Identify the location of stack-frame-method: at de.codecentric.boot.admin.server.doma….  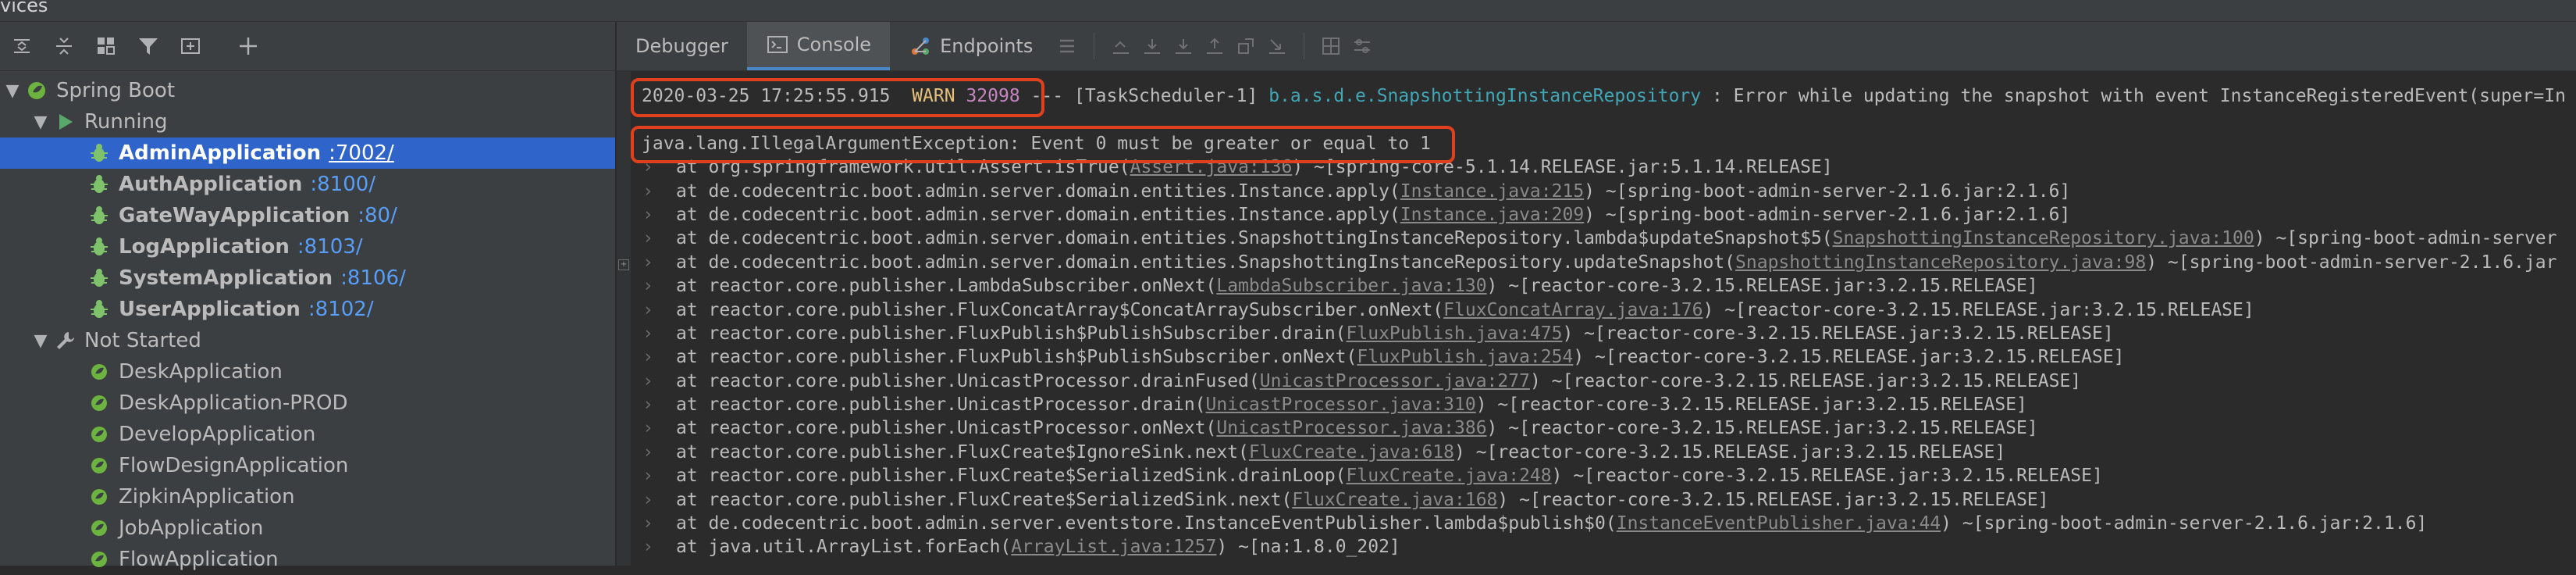
(1254, 239).